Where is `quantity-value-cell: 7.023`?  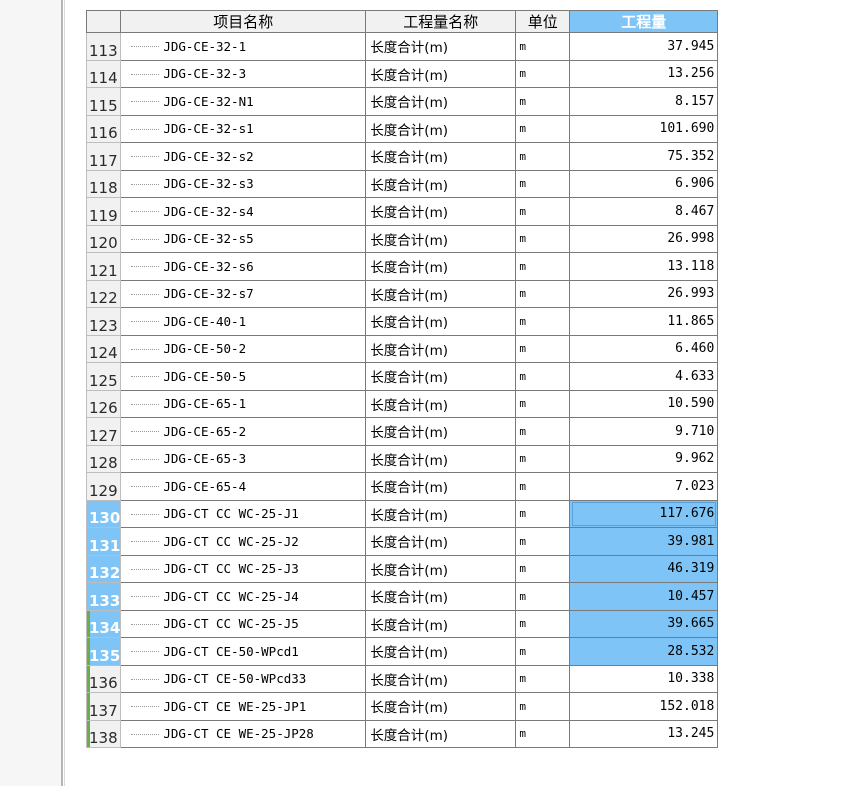 quantity-value-cell: 7.023 is located at coordinates (644, 486).